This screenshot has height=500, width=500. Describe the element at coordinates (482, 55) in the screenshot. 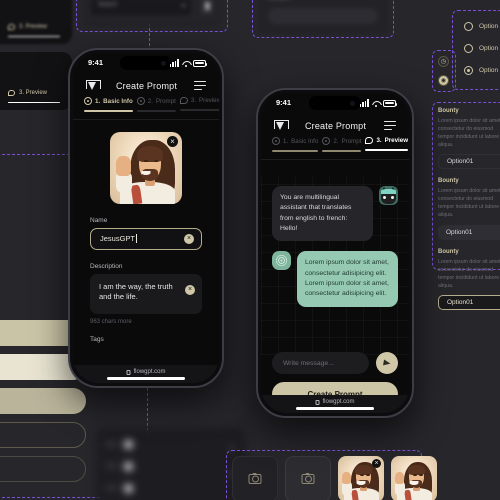

I see `bg-radio-group: Option Option Option` at that location.